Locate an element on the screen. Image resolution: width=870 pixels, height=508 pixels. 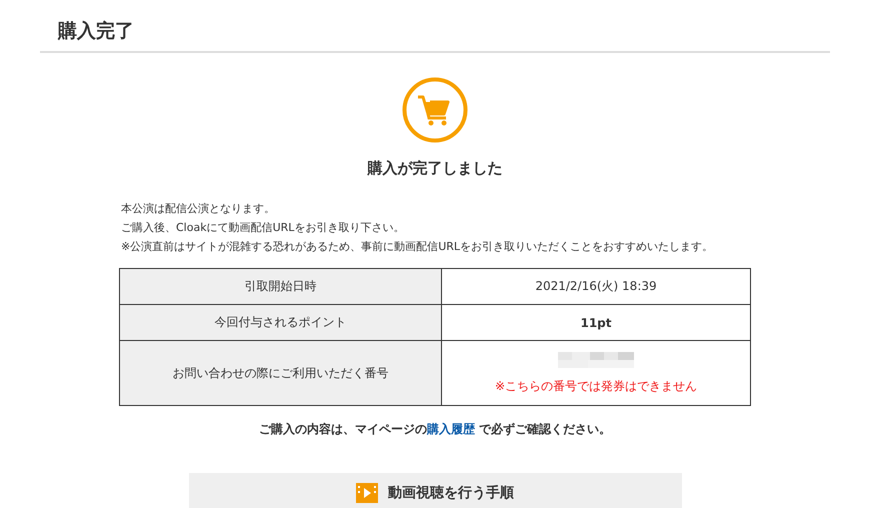
purchase-history-link: 購入履歴 is located at coordinates (450, 429).